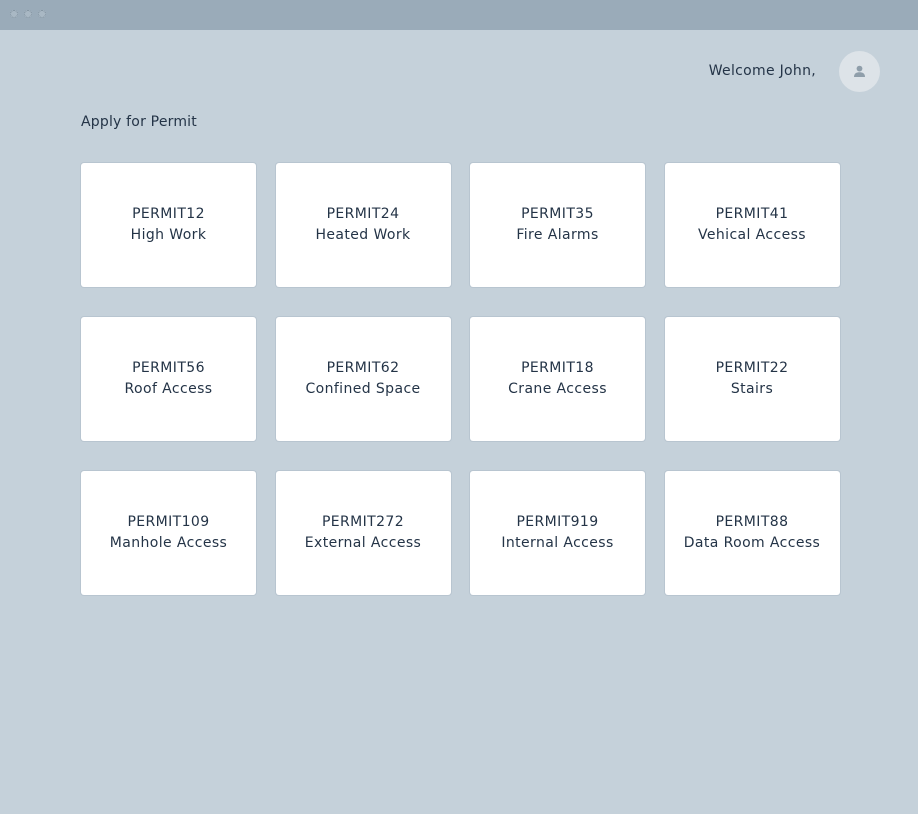 Image resolution: width=918 pixels, height=814 pixels. What do you see at coordinates (363, 543) in the screenshot?
I see `permit-name: External Access` at bounding box center [363, 543].